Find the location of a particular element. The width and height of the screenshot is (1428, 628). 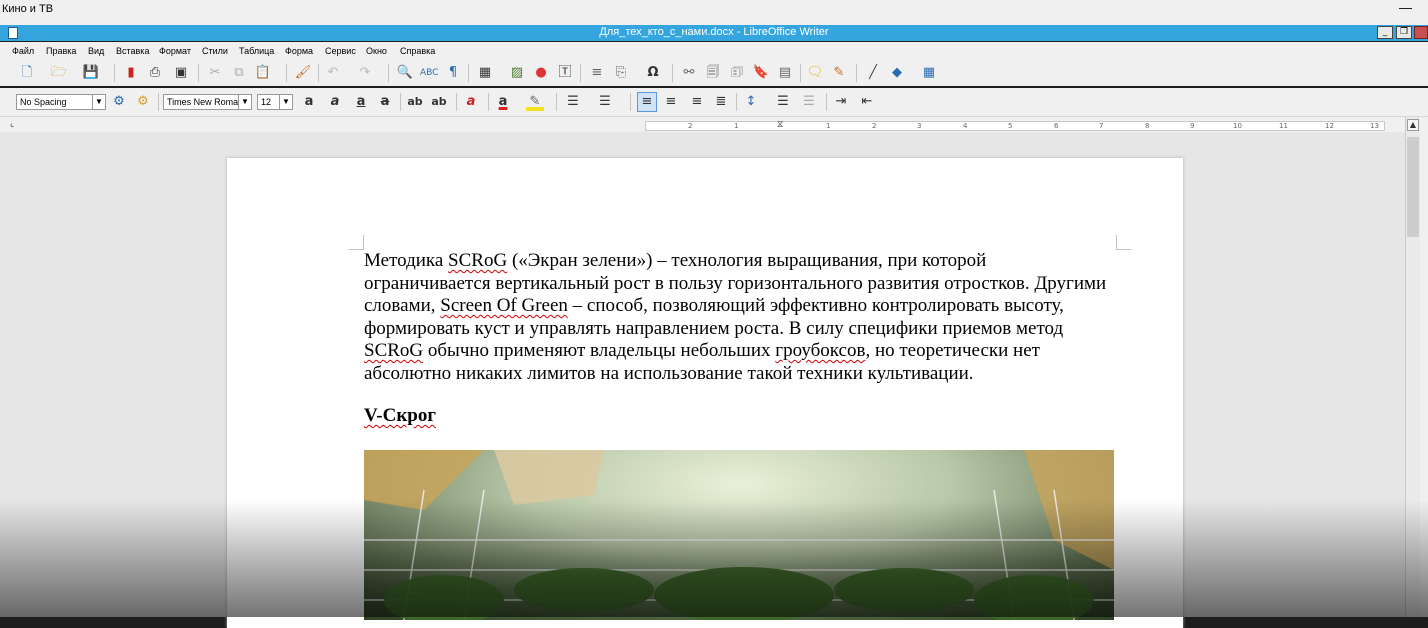

new-document-icon: 🗋 is located at coordinates (27, 73).